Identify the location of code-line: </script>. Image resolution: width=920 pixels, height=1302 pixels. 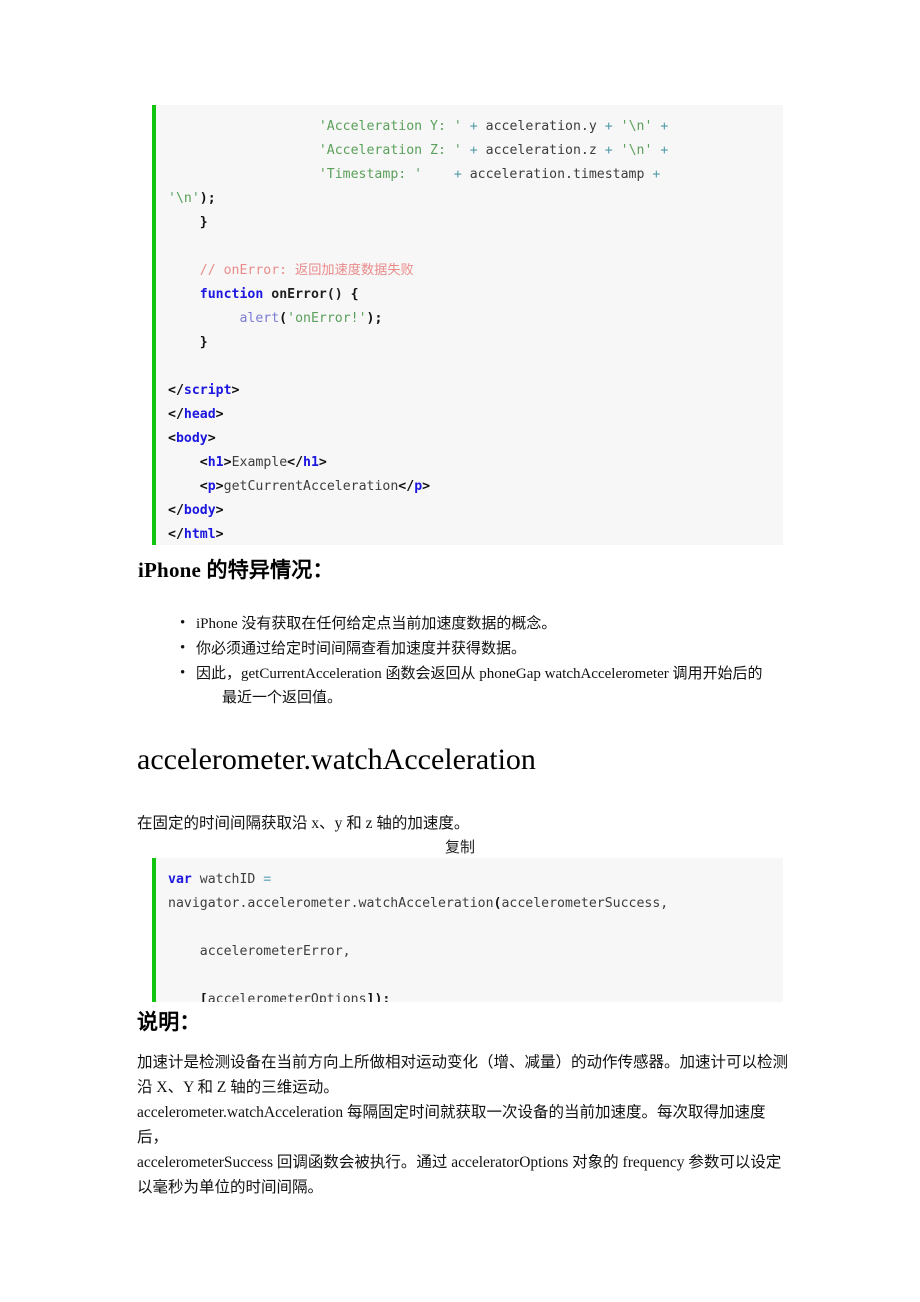
(469, 391).